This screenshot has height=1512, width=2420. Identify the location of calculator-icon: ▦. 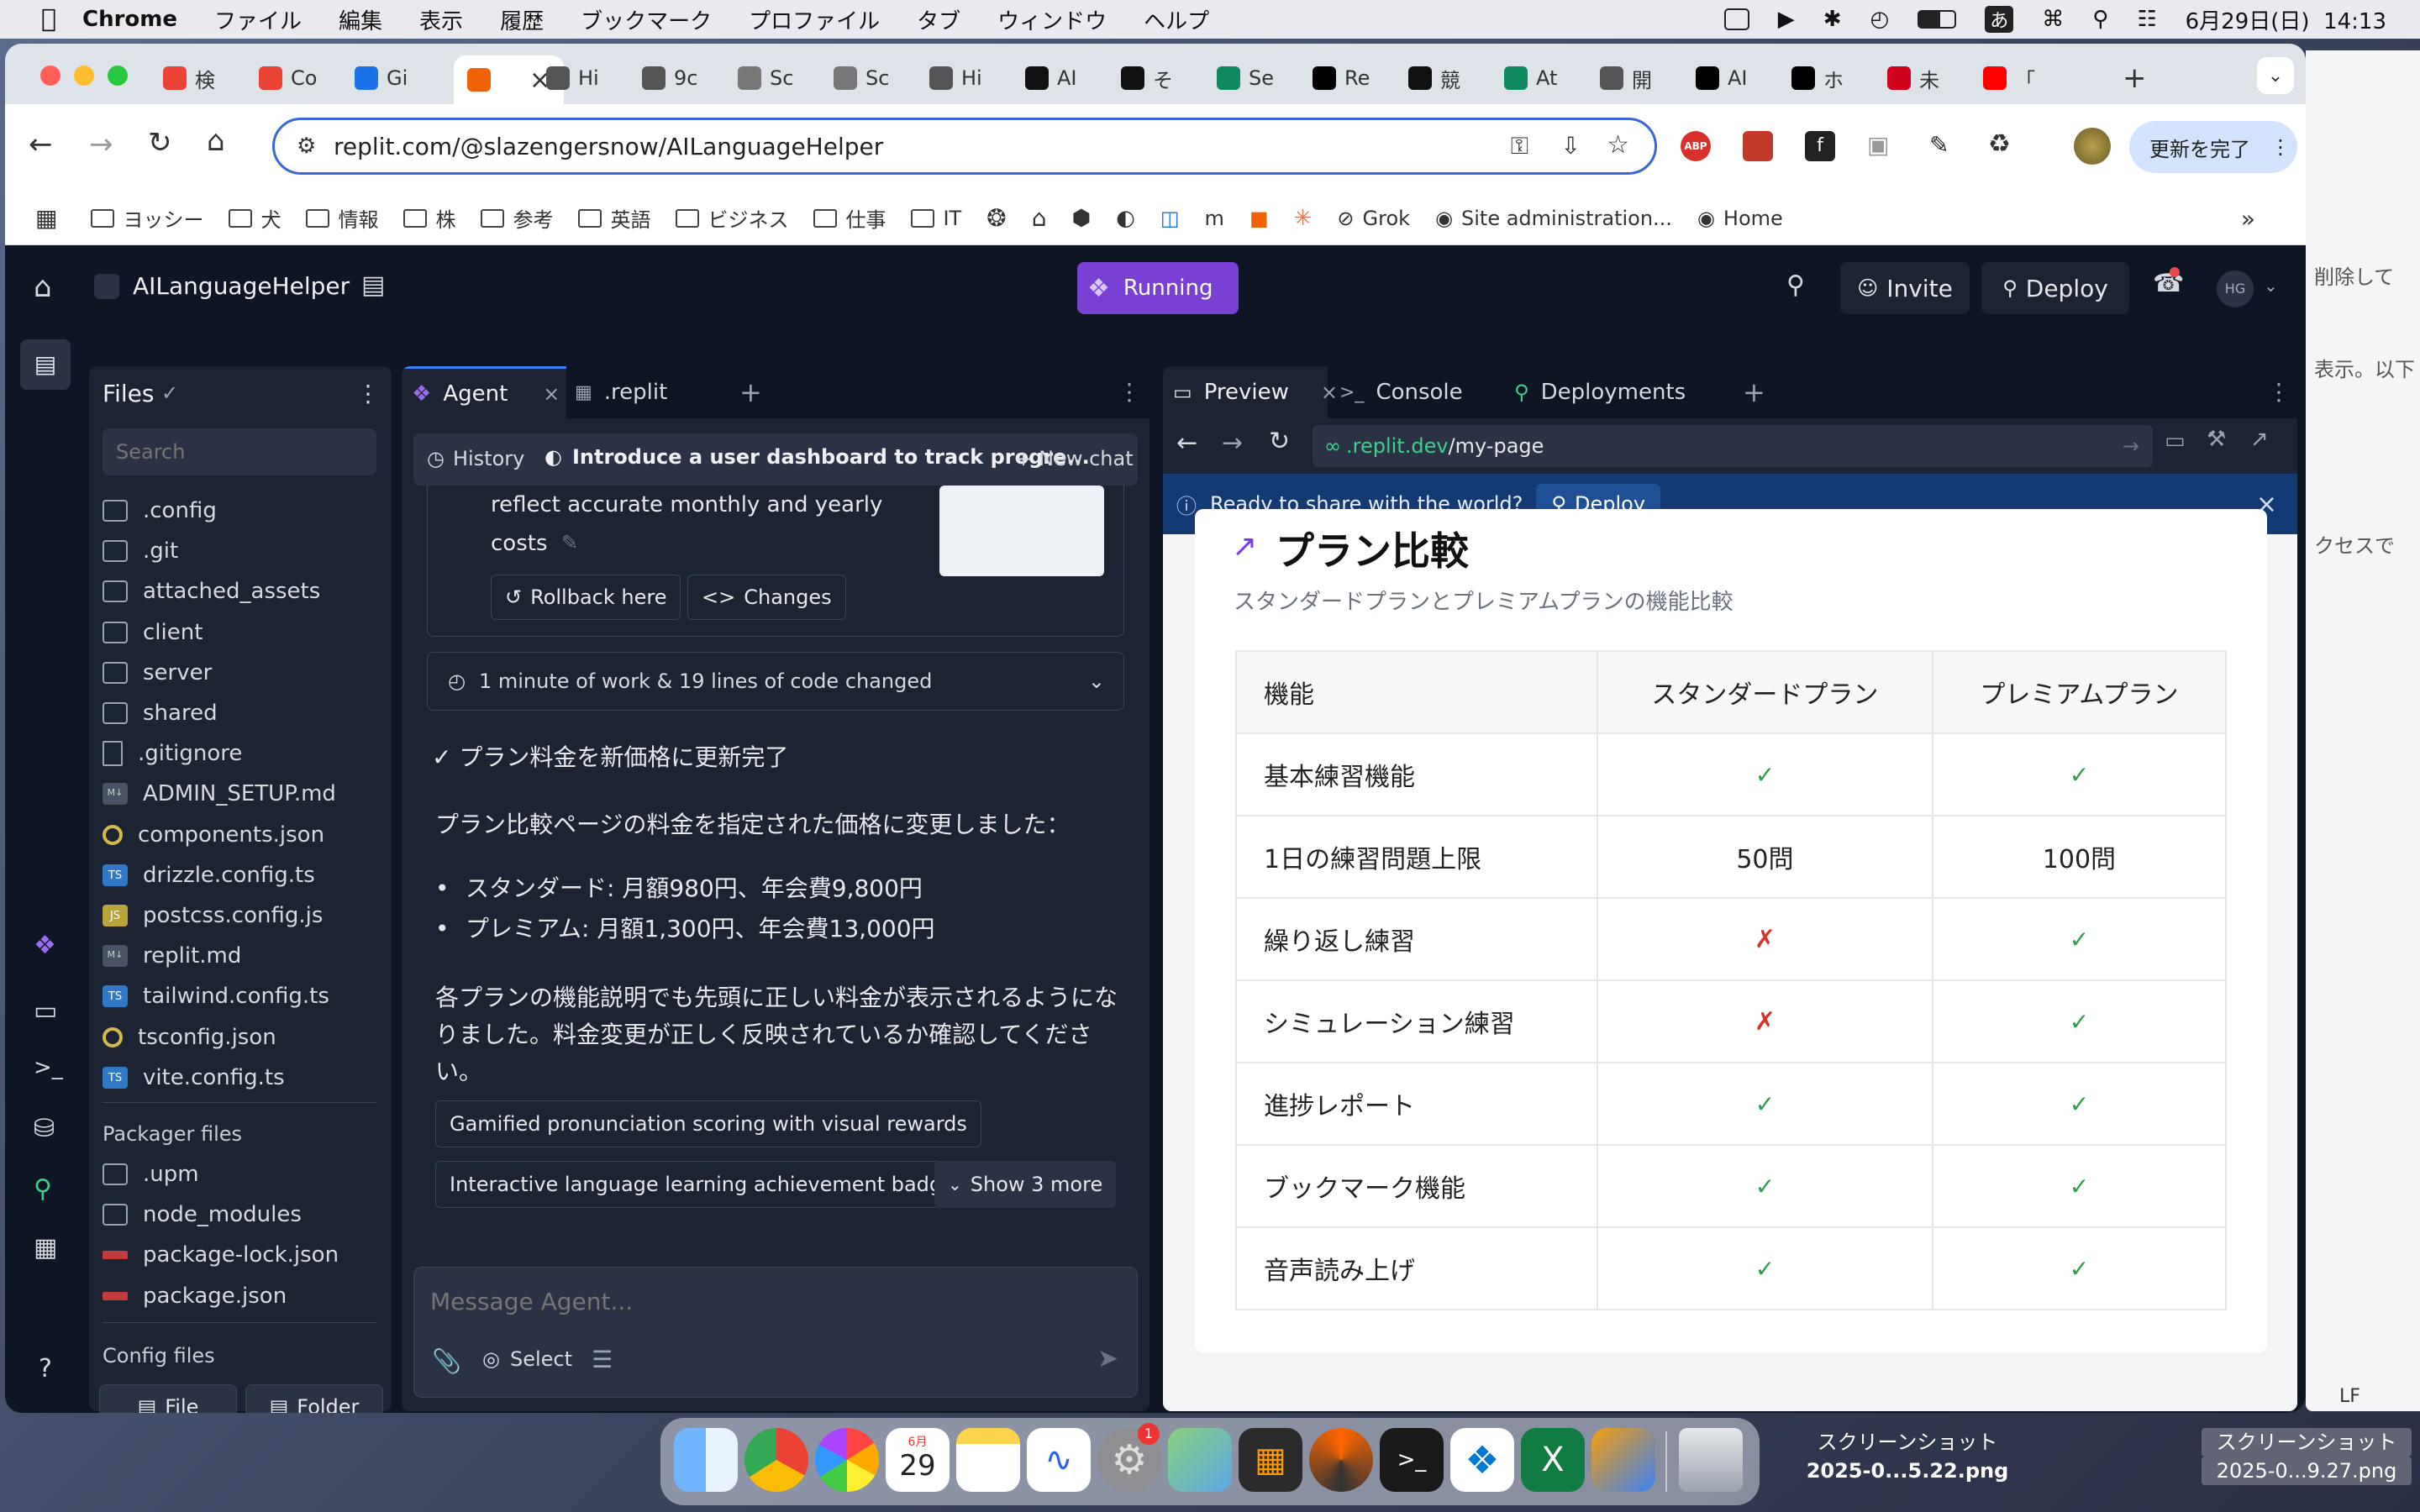
(1270, 1460).